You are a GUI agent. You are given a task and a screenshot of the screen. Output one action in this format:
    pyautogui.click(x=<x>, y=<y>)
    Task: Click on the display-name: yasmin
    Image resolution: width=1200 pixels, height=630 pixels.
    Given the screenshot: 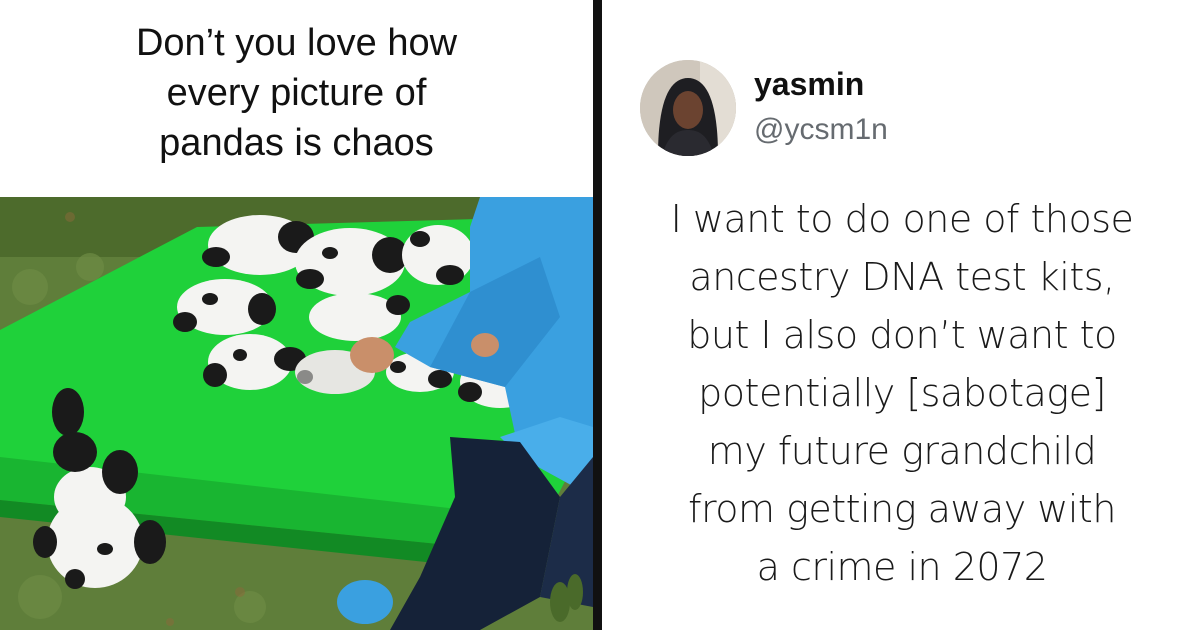 What is the action you would take?
    pyautogui.click(x=809, y=84)
    